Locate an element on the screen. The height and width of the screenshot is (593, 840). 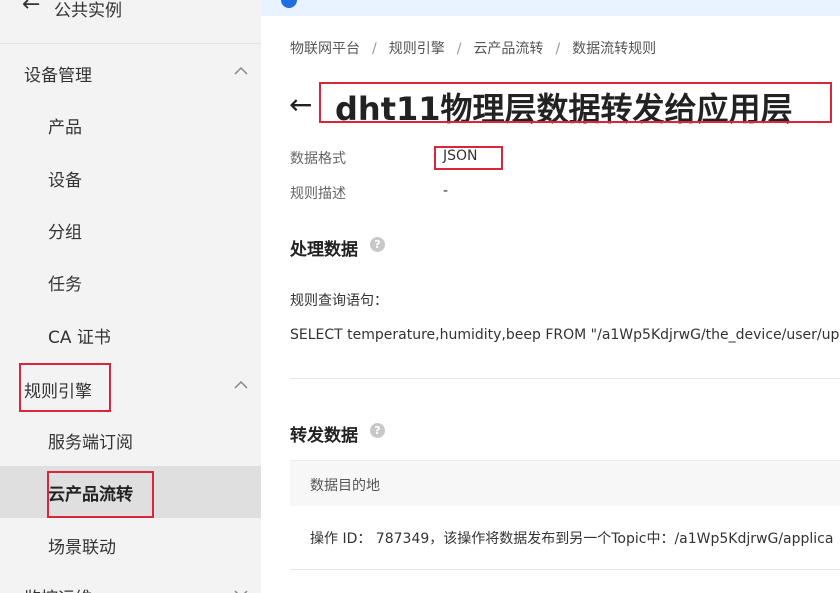
breadcrumb-item-current: 数据流转规则 is located at coordinates (614, 49).